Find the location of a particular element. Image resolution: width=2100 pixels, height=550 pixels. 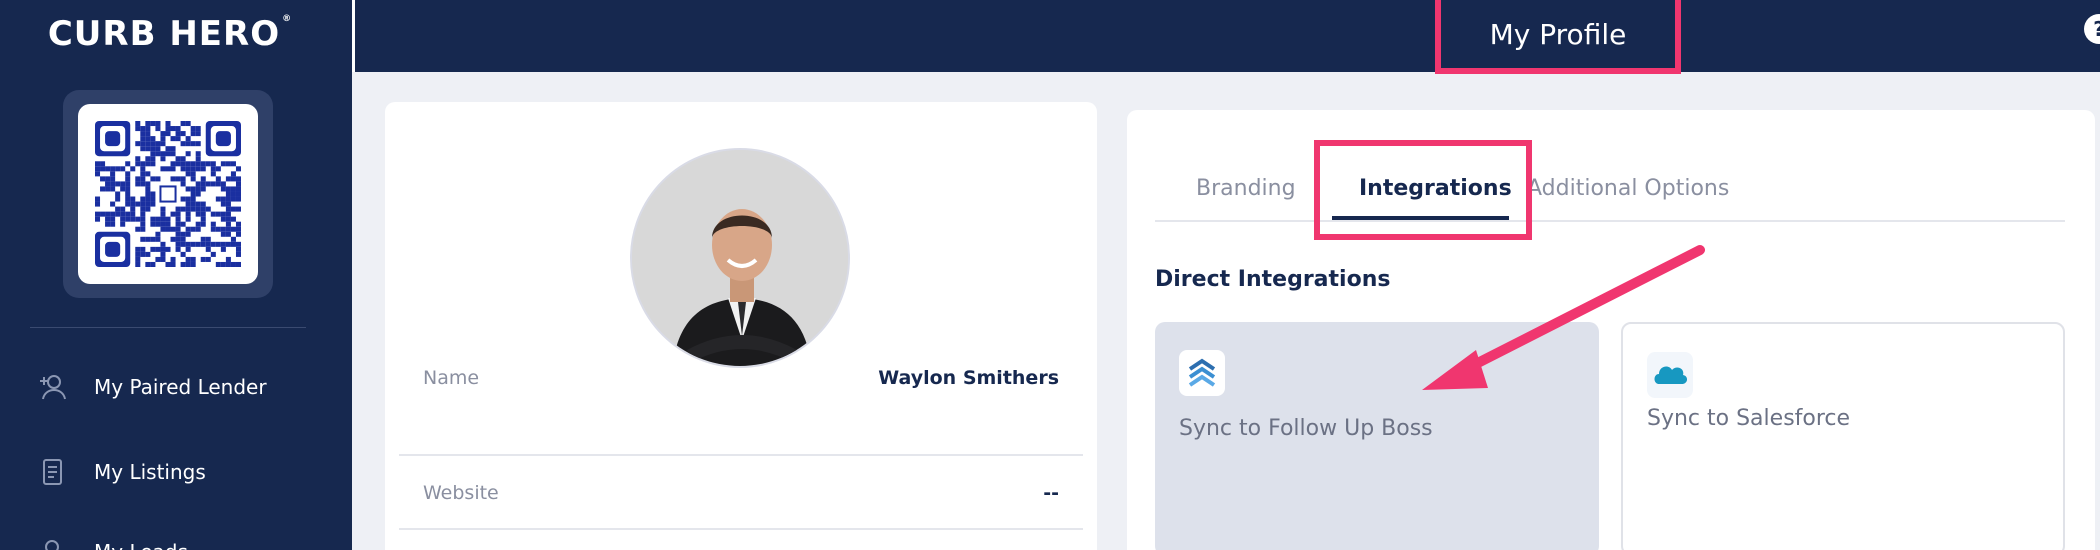

add-user-icon is located at coordinates (52, 387).